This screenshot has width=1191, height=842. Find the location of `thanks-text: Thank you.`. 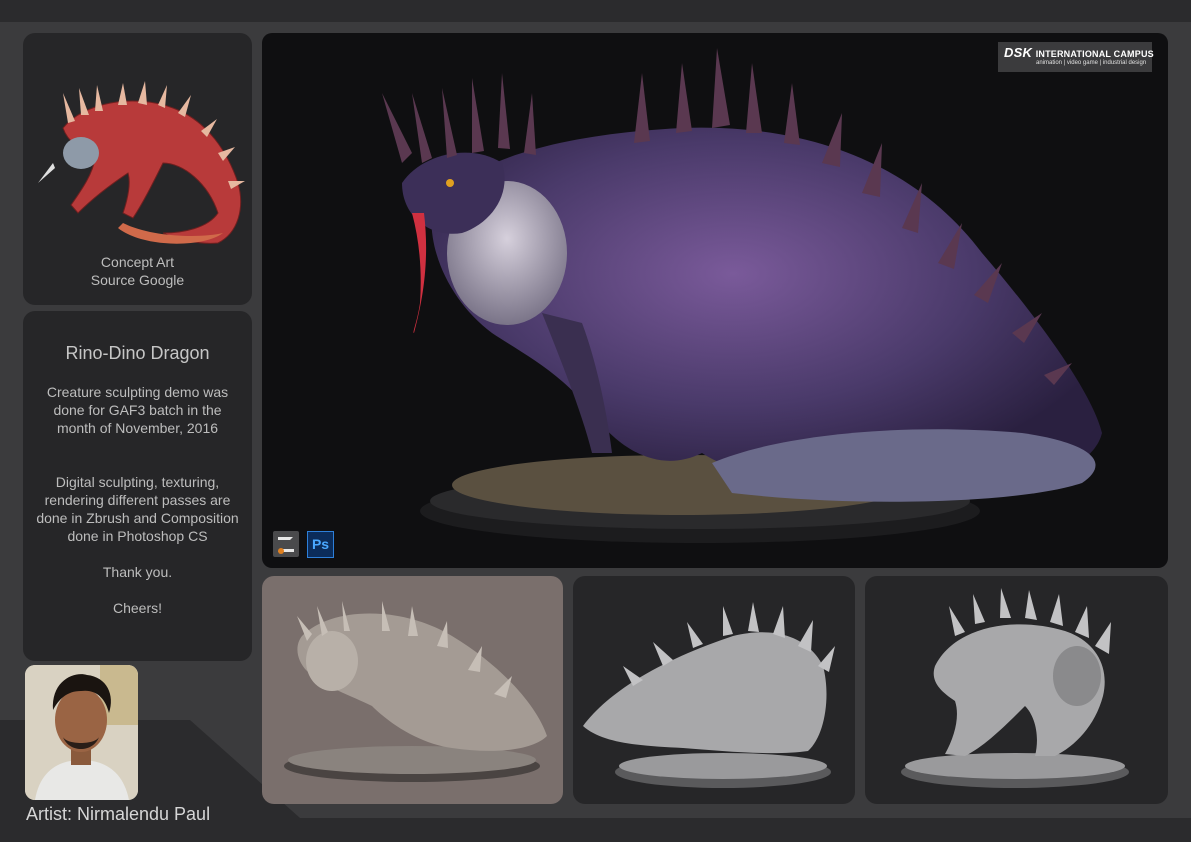

thanks-text: Thank you. is located at coordinates (137, 572).